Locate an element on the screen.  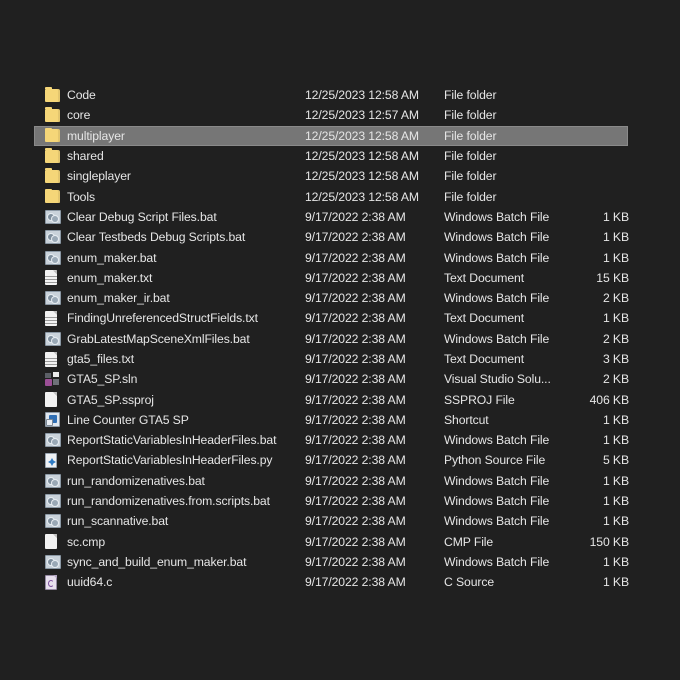
file-type: Text Document is located at coordinates (484, 318).